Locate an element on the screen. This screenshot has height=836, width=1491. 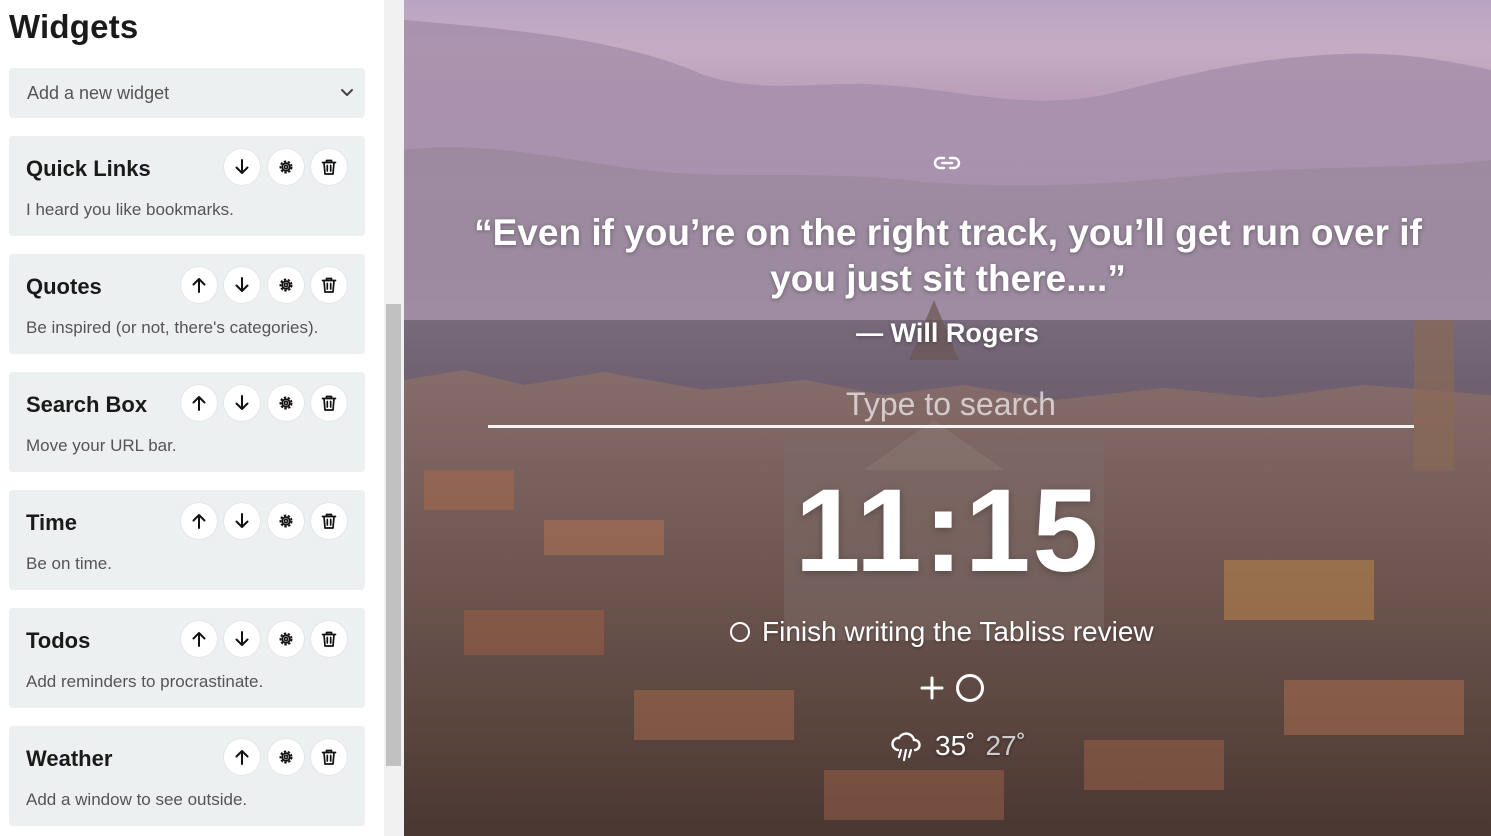
widget-title: Search Box is located at coordinates (87, 404).